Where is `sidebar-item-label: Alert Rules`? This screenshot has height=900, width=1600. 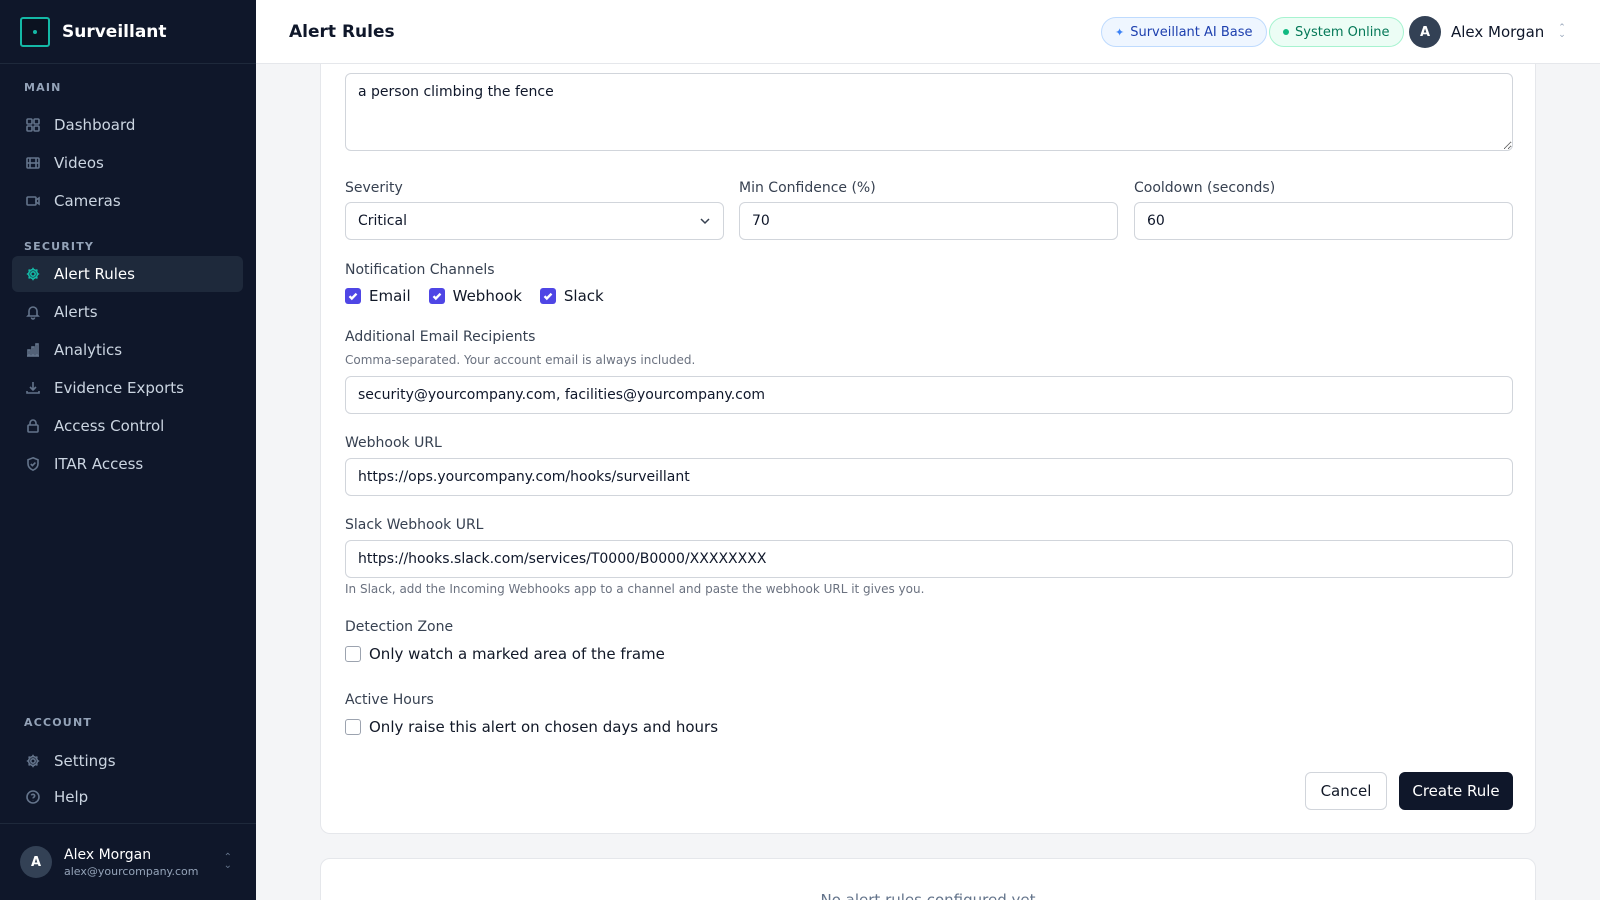
sidebar-item-label: Alert Rules is located at coordinates (94, 274).